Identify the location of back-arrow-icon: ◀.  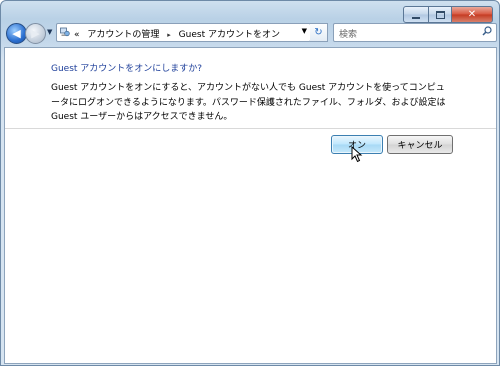
(16, 33).